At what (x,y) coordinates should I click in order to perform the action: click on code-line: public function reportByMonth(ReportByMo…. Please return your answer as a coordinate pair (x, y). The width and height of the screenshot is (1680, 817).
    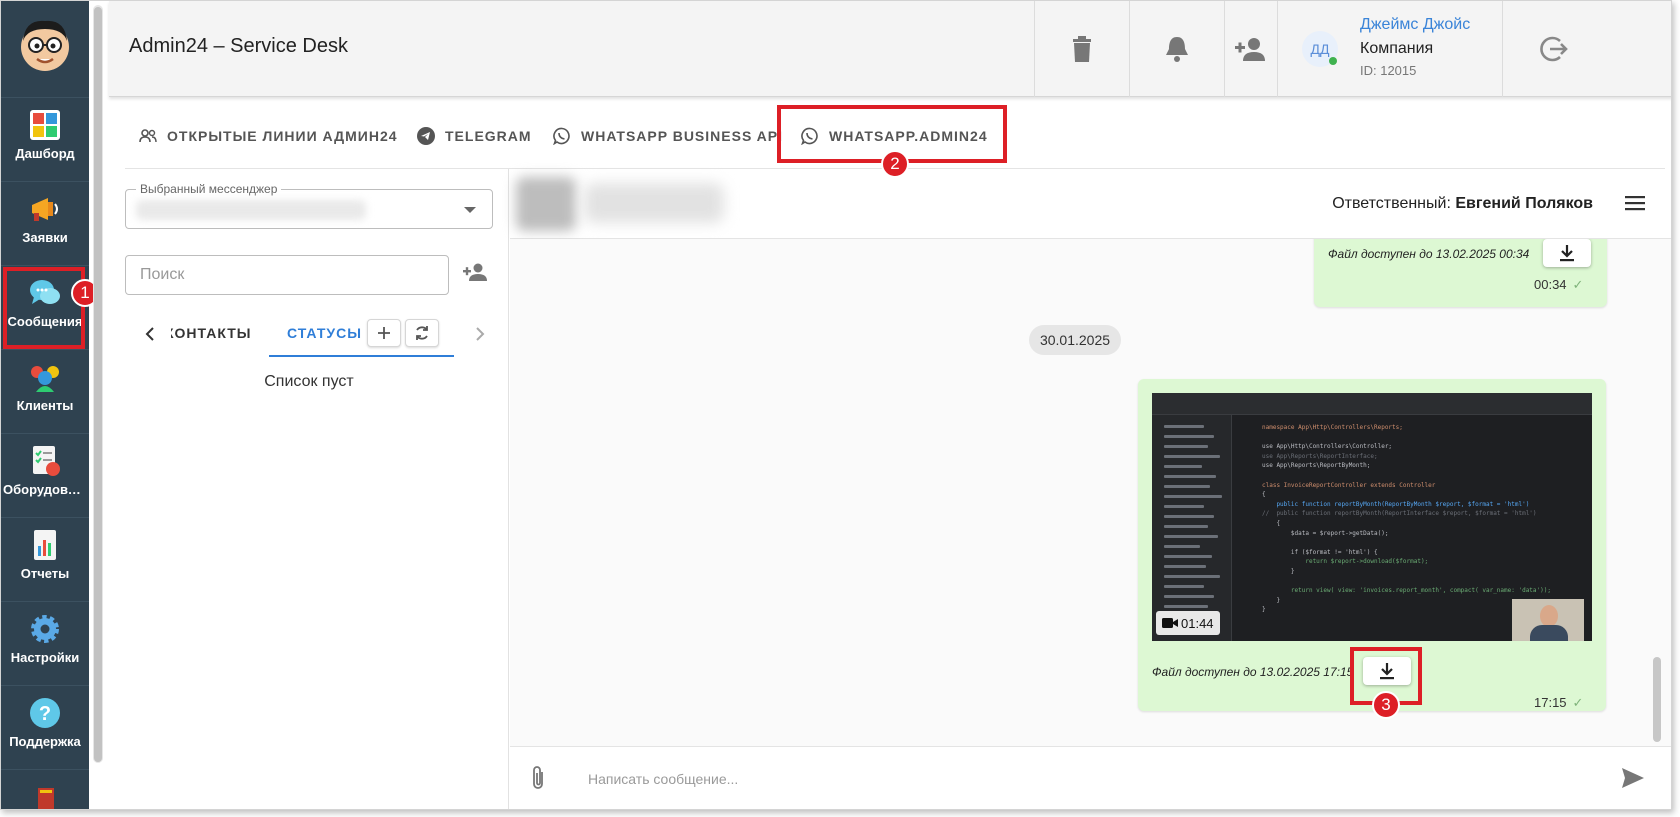
    Looking at the image, I should click on (1396, 504).